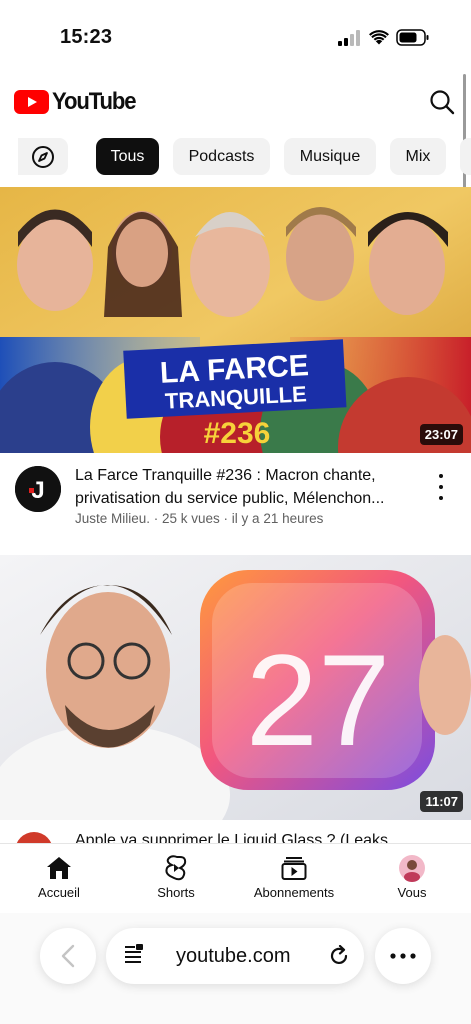 The height and width of the screenshot is (1024, 471). I want to click on wifi-icon, so click(379, 37).